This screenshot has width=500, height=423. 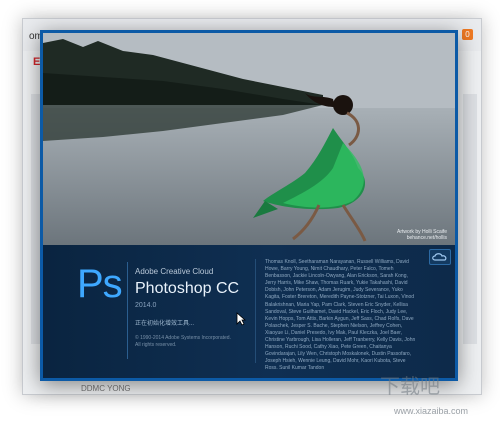 What do you see at coordinates (174, 271) in the screenshot?
I see `product-family: Adobe Creative Cloud` at bounding box center [174, 271].